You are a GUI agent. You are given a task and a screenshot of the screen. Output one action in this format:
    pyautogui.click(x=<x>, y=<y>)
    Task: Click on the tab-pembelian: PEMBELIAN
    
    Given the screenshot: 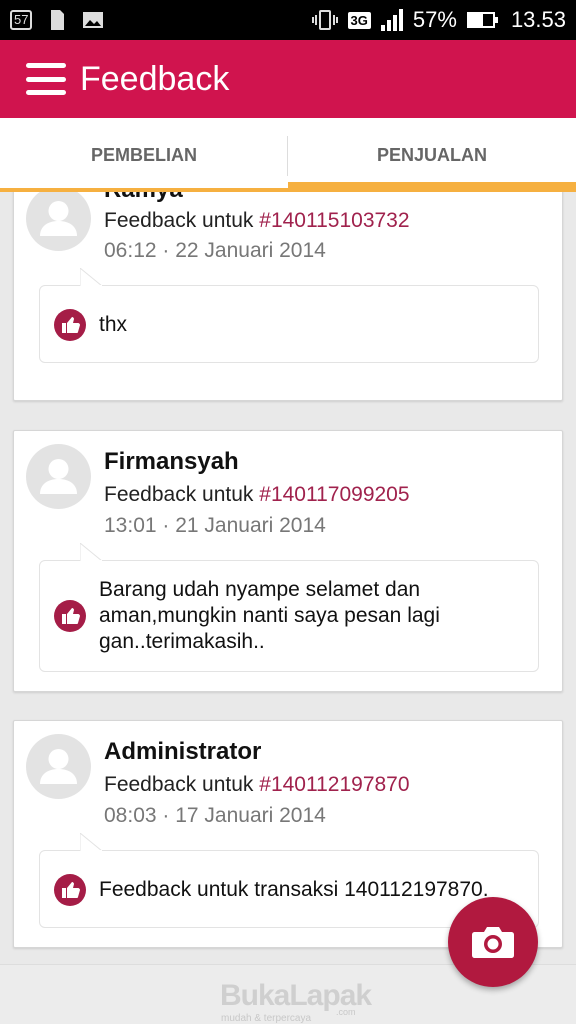 What is the action you would take?
    pyautogui.click(x=144, y=155)
    